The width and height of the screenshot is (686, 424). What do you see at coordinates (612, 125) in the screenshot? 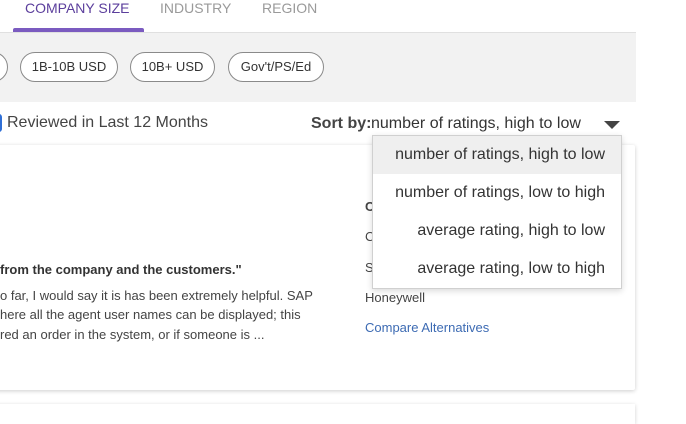
I see `caret-down-icon` at bounding box center [612, 125].